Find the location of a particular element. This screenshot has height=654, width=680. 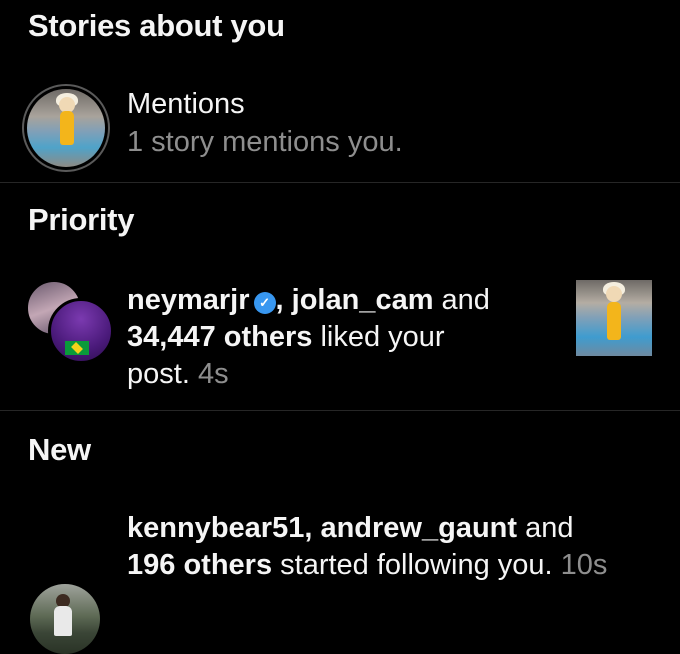

verified-badge-icon: ✓ is located at coordinates (264, 302).